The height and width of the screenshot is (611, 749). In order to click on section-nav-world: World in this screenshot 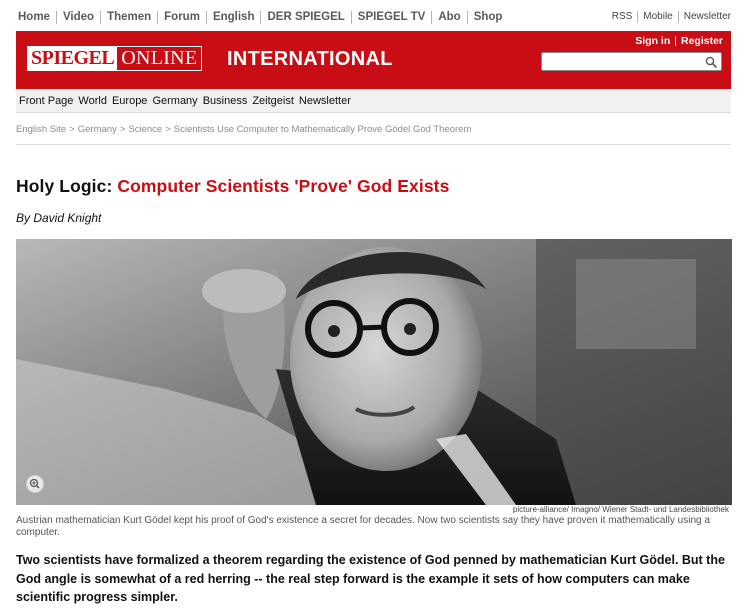, I will do `click(92, 101)`.